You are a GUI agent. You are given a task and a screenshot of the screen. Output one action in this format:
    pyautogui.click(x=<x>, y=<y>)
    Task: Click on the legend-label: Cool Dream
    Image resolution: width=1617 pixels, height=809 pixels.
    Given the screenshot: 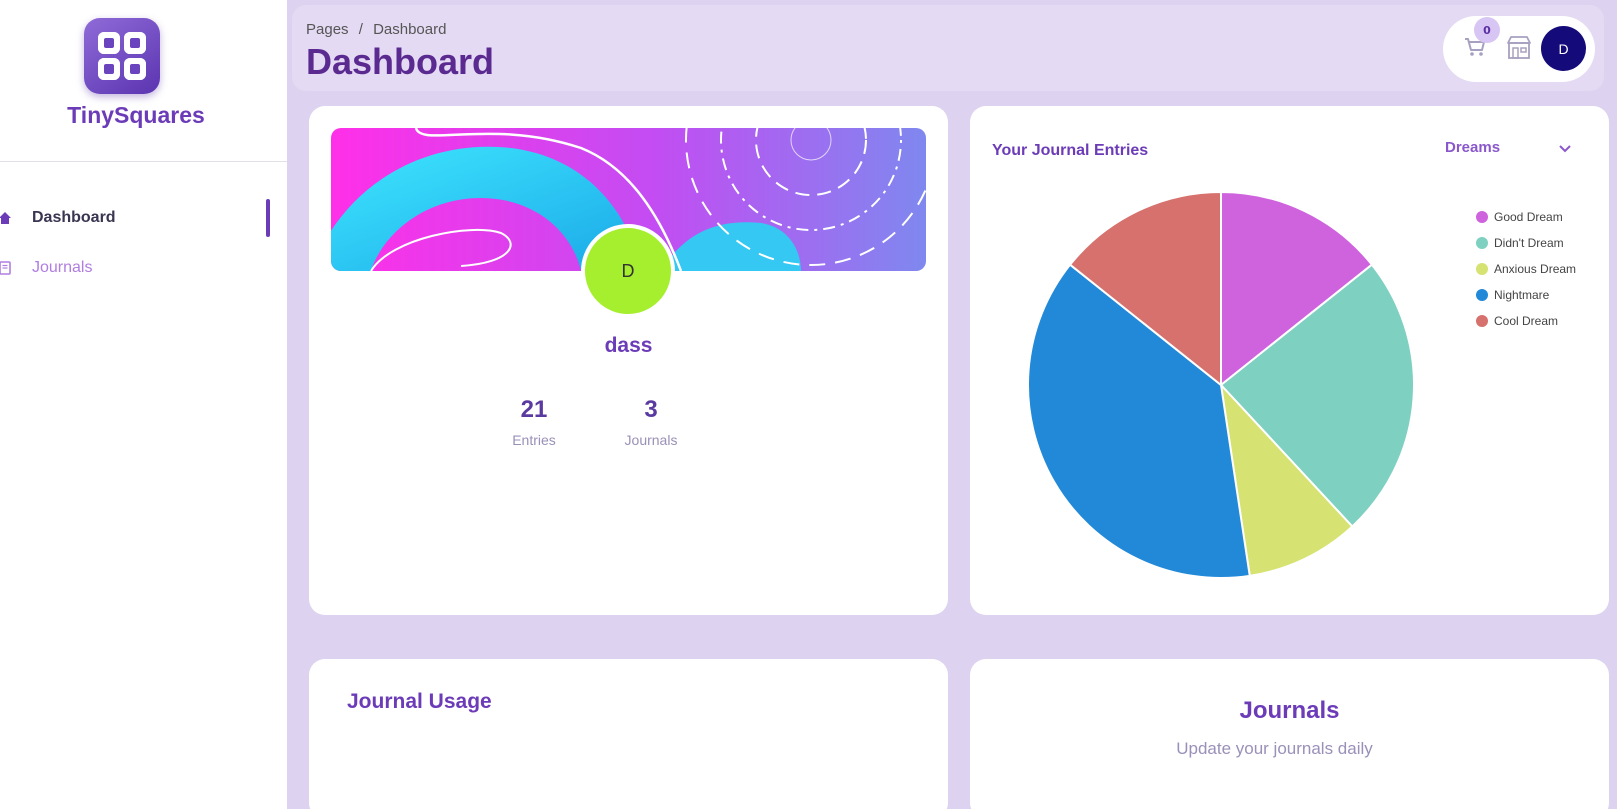 What is the action you would take?
    pyautogui.click(x=1526, y=321)
    